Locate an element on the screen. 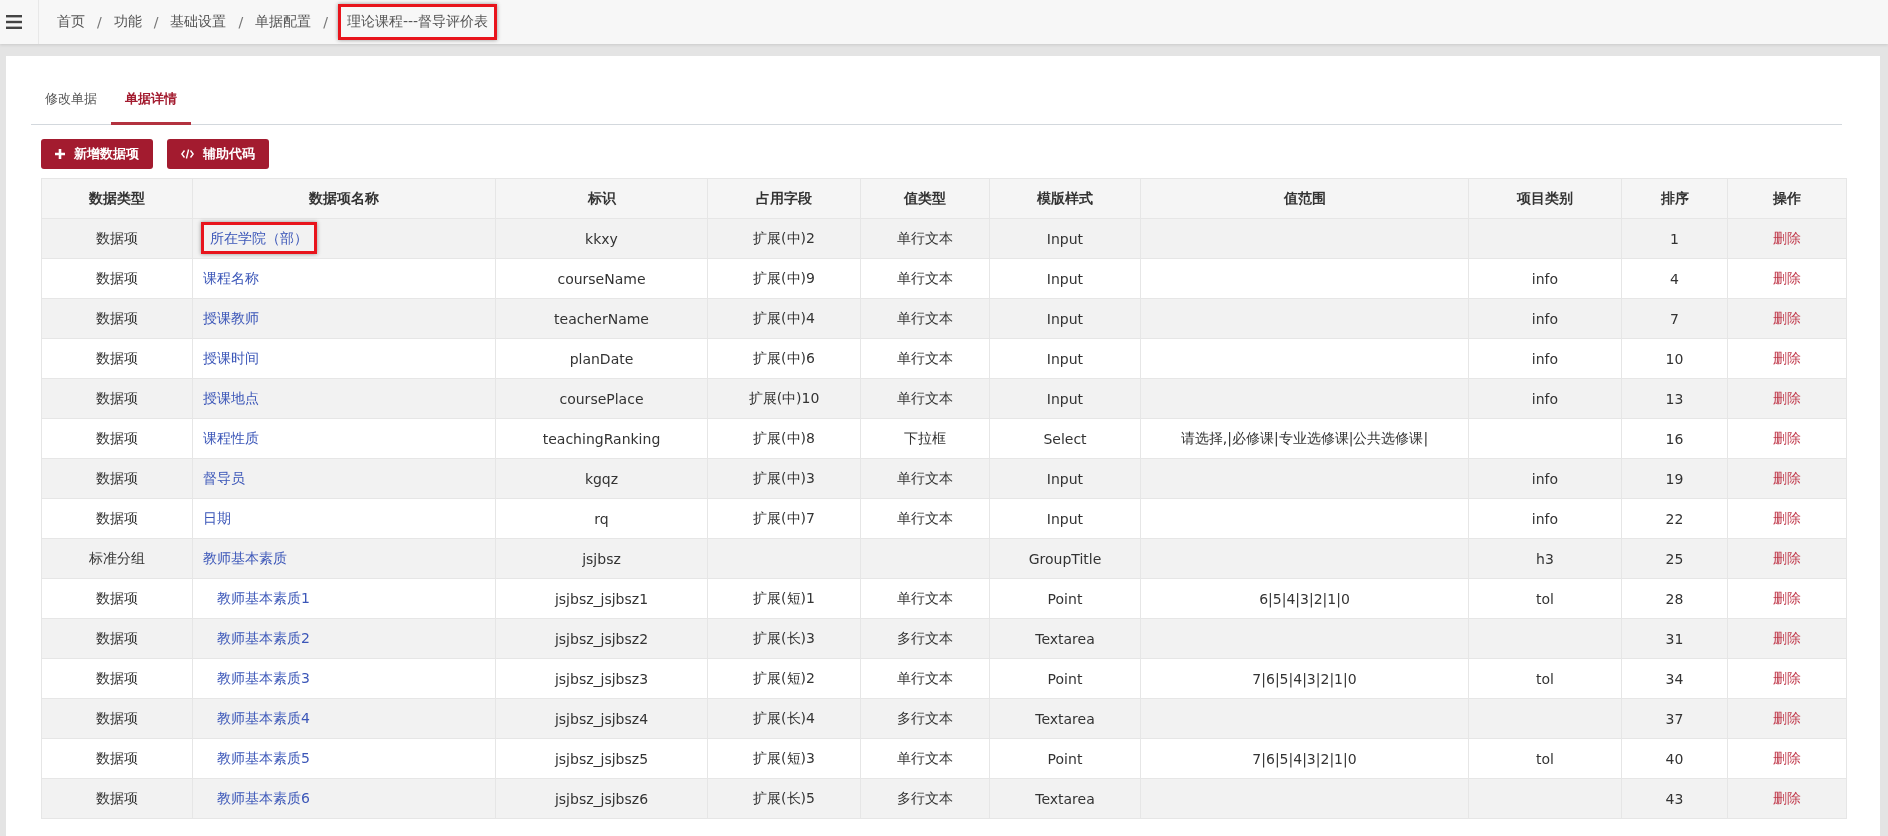 The width and height of the screenshot is (1888, 836). add-item-button: 新增数据项 is located at coordinates (97, 154).